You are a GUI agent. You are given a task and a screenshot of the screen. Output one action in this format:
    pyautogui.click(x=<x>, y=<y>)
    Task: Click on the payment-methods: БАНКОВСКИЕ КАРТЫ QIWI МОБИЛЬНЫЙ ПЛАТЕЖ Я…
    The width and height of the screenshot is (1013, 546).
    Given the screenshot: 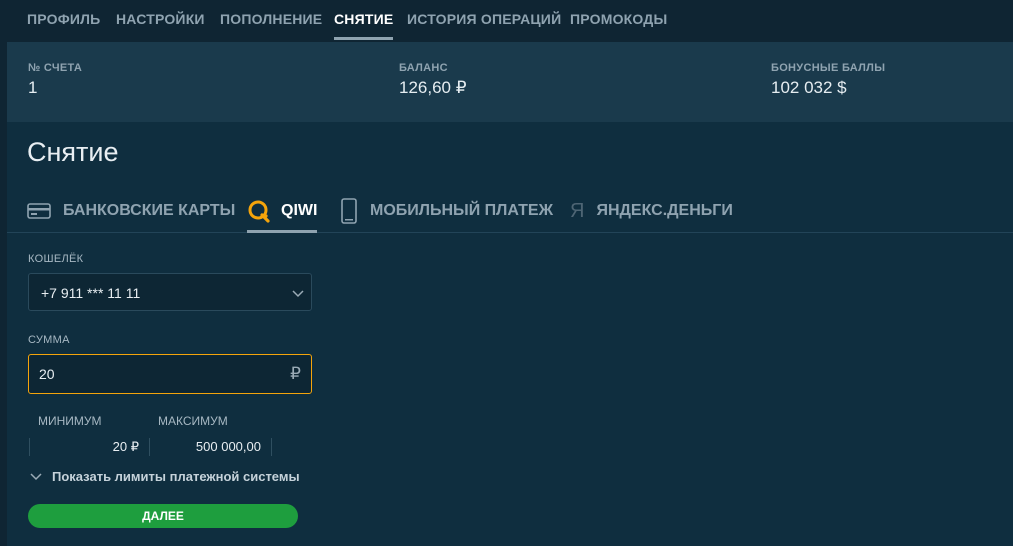 What is the action you would take?
    pyautogui.click(x=510, y=211)
    